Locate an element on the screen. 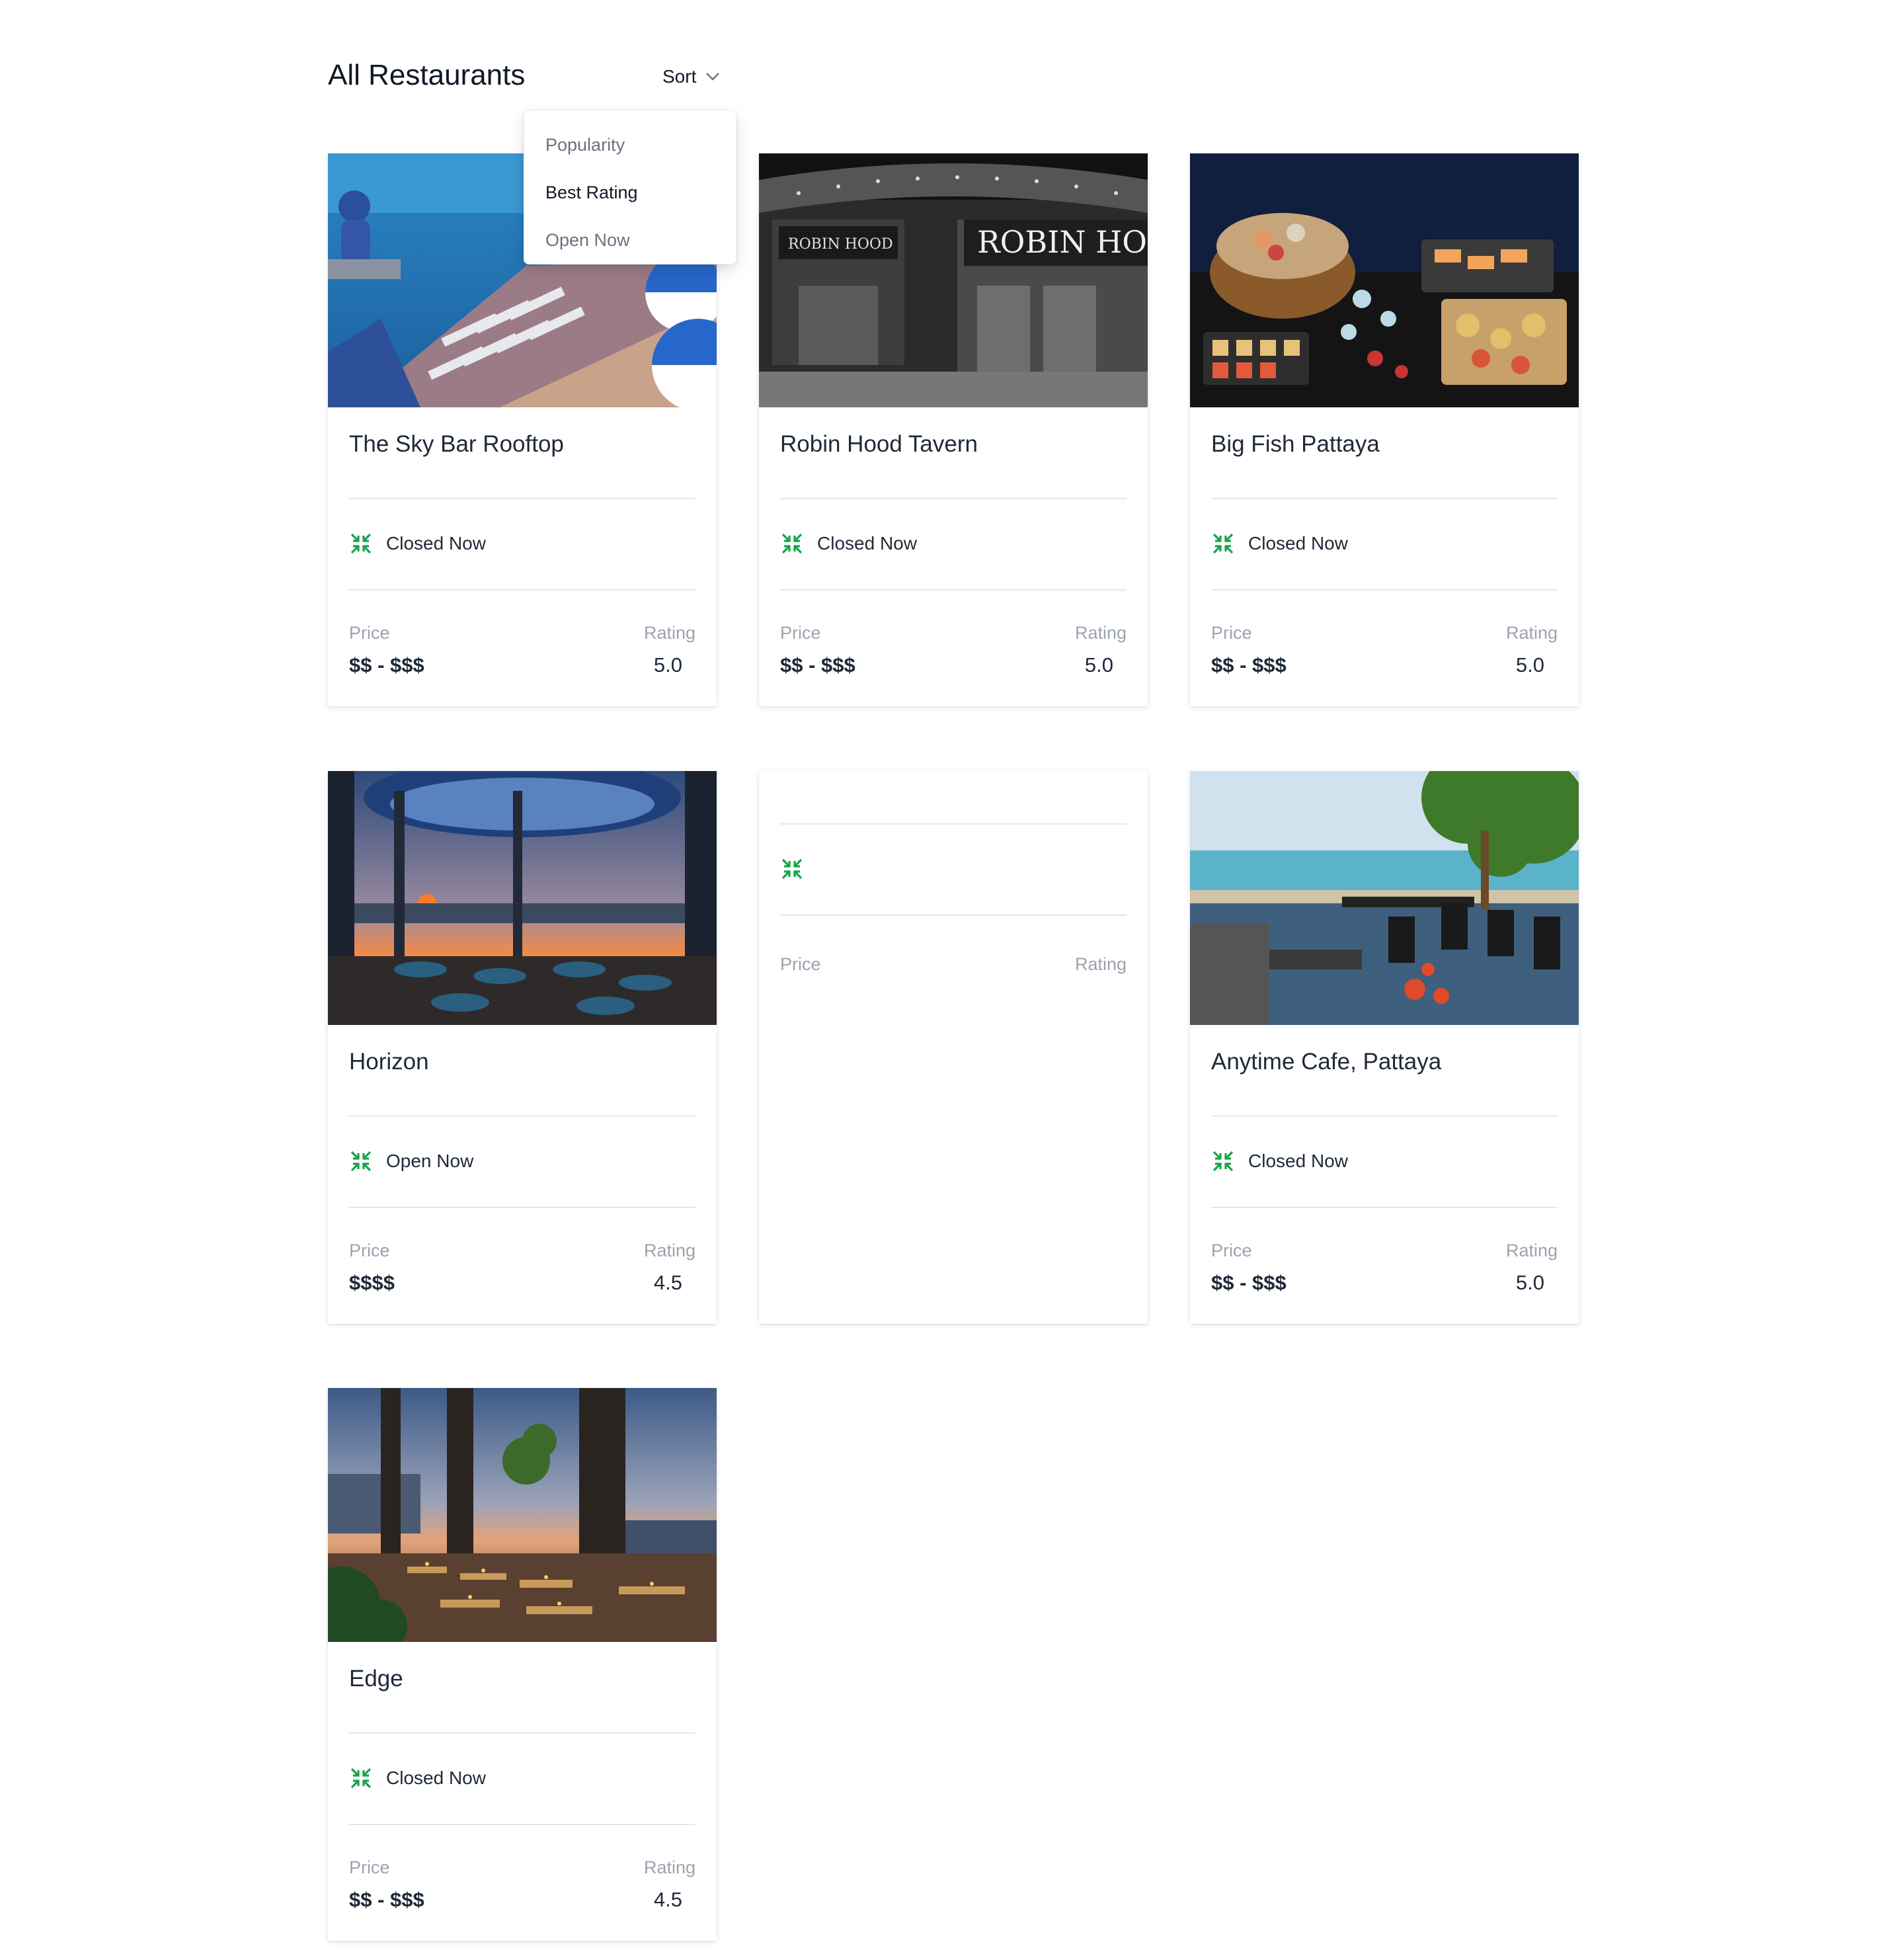  page-header: All Restaurants Sort is located at coordinates (533, 75).